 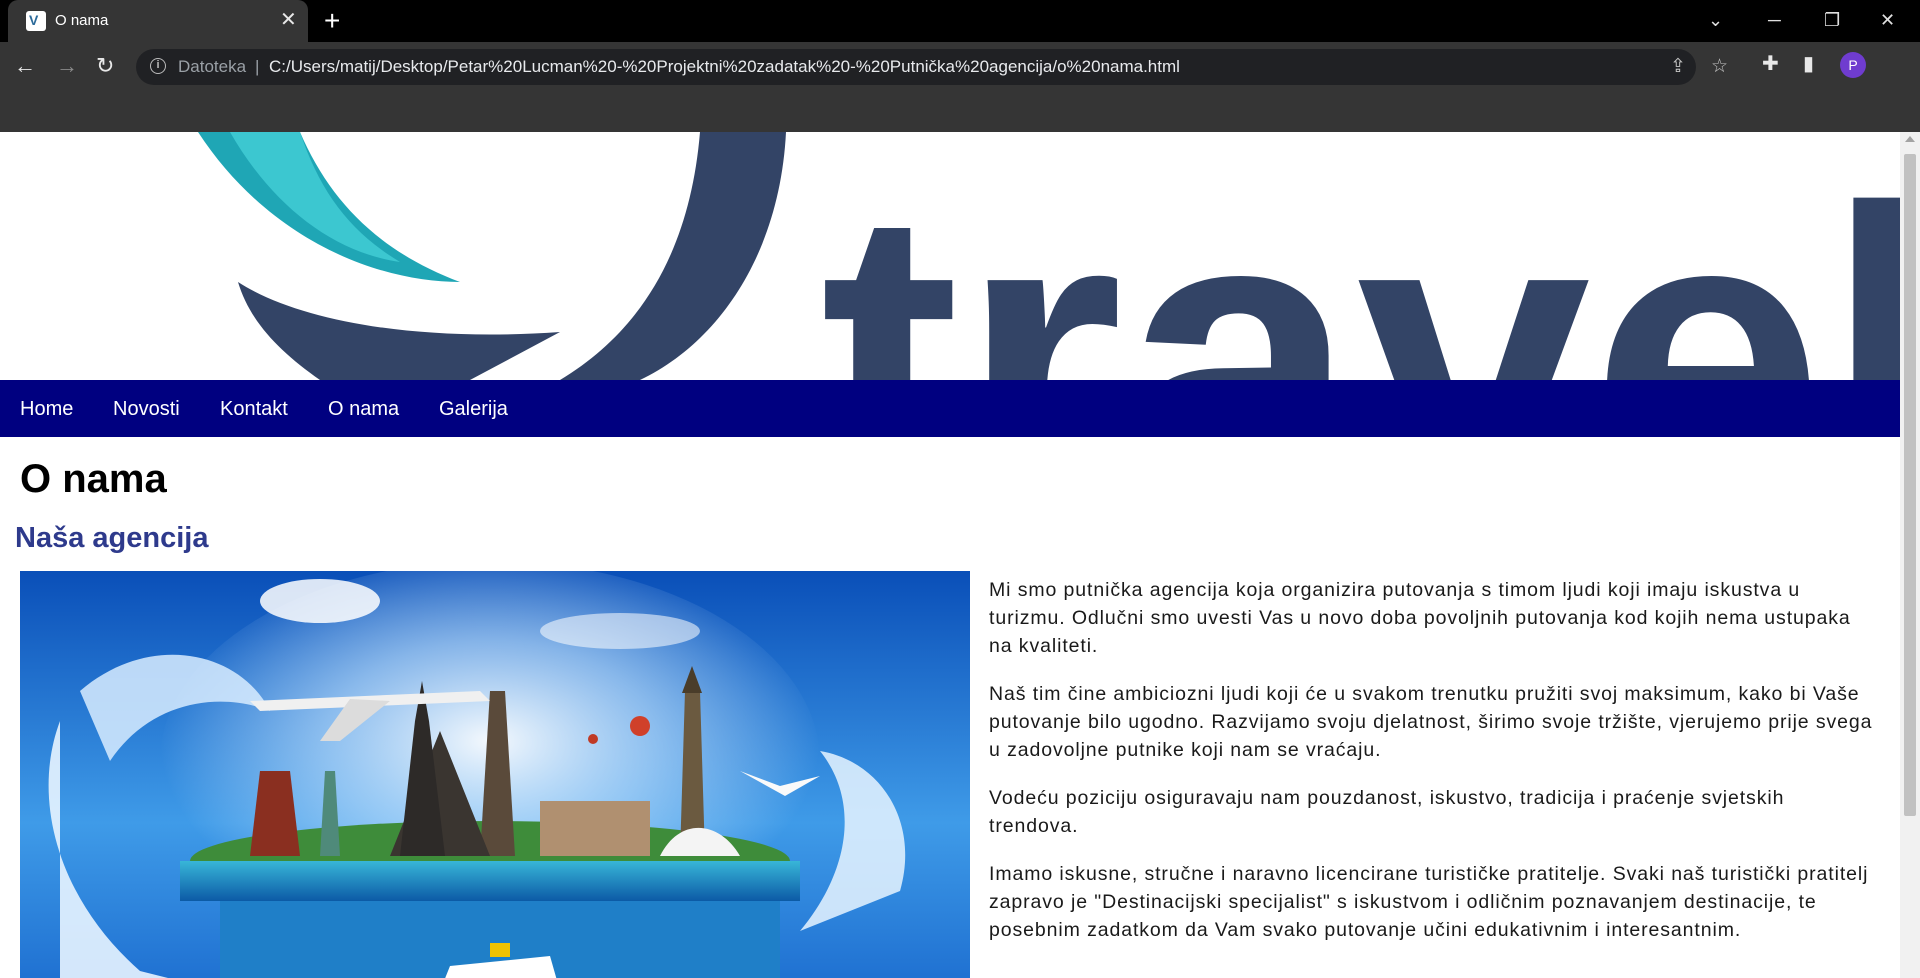 I want to click on nav-galerija: Galerija, so click(x=473, y=409).